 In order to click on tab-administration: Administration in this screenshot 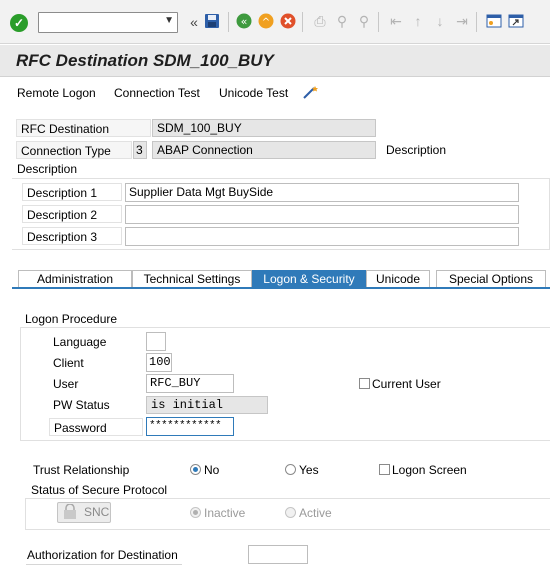, I will do `click(75, 279)`.